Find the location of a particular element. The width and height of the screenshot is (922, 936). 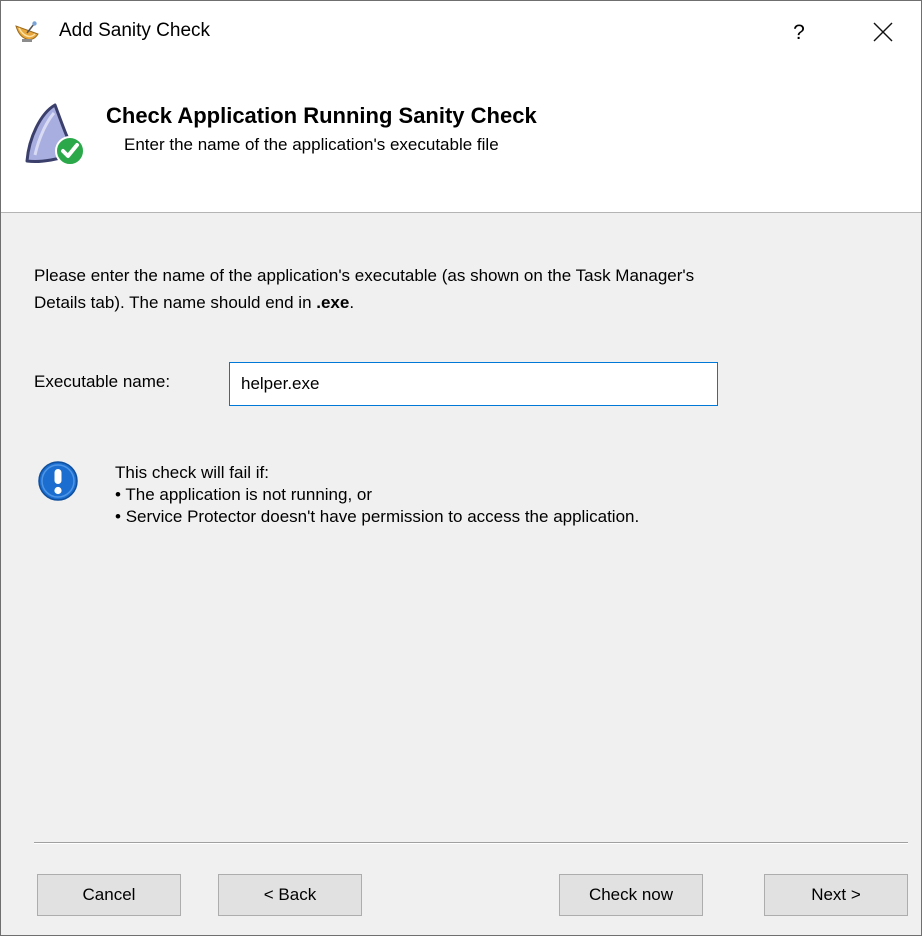

help-button: ? is located at coordinates (799, 33).